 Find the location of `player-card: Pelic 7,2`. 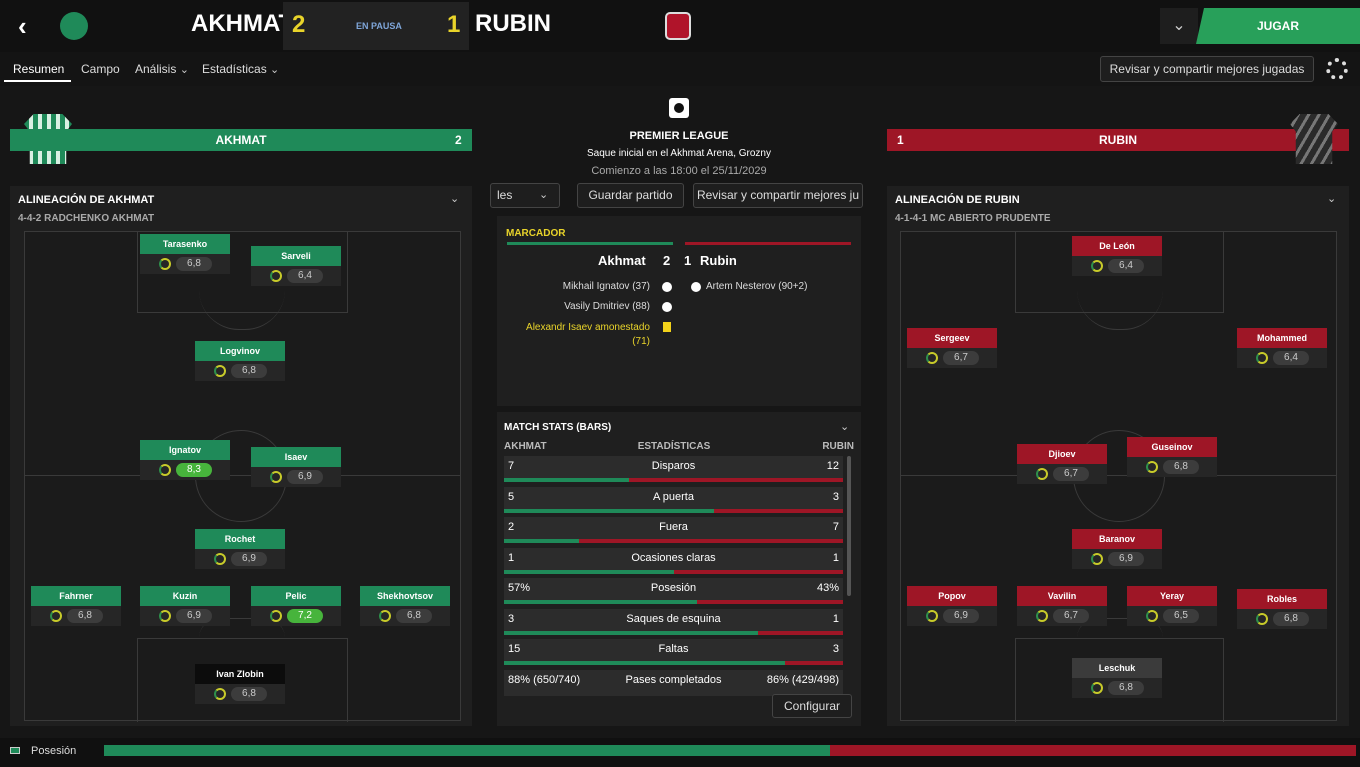

player-card: Pelic 7,2 is located at coordinates (296, 609).